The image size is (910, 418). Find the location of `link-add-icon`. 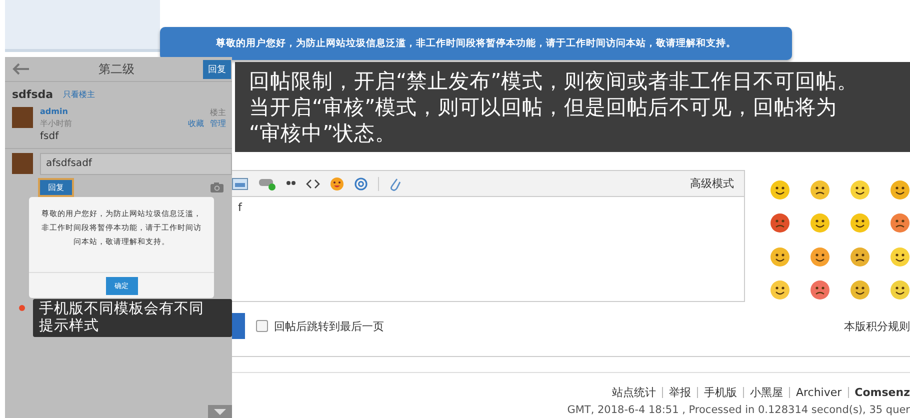

link-add-icon is located at coordinates (267, 183).